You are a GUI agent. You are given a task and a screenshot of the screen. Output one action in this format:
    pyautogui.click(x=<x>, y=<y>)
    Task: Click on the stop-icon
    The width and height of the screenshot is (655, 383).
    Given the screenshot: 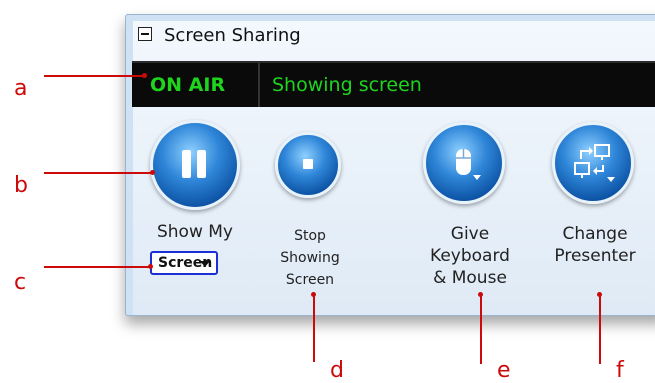 What is the action you would take?
    pyautogui.click(x=308, y=164)
    